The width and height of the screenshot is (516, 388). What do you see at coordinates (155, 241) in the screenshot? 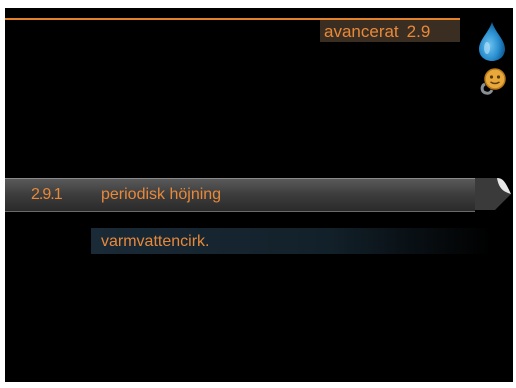
I see `menu-item-label: varmvattencirk.` at bounding box center [155, 241].